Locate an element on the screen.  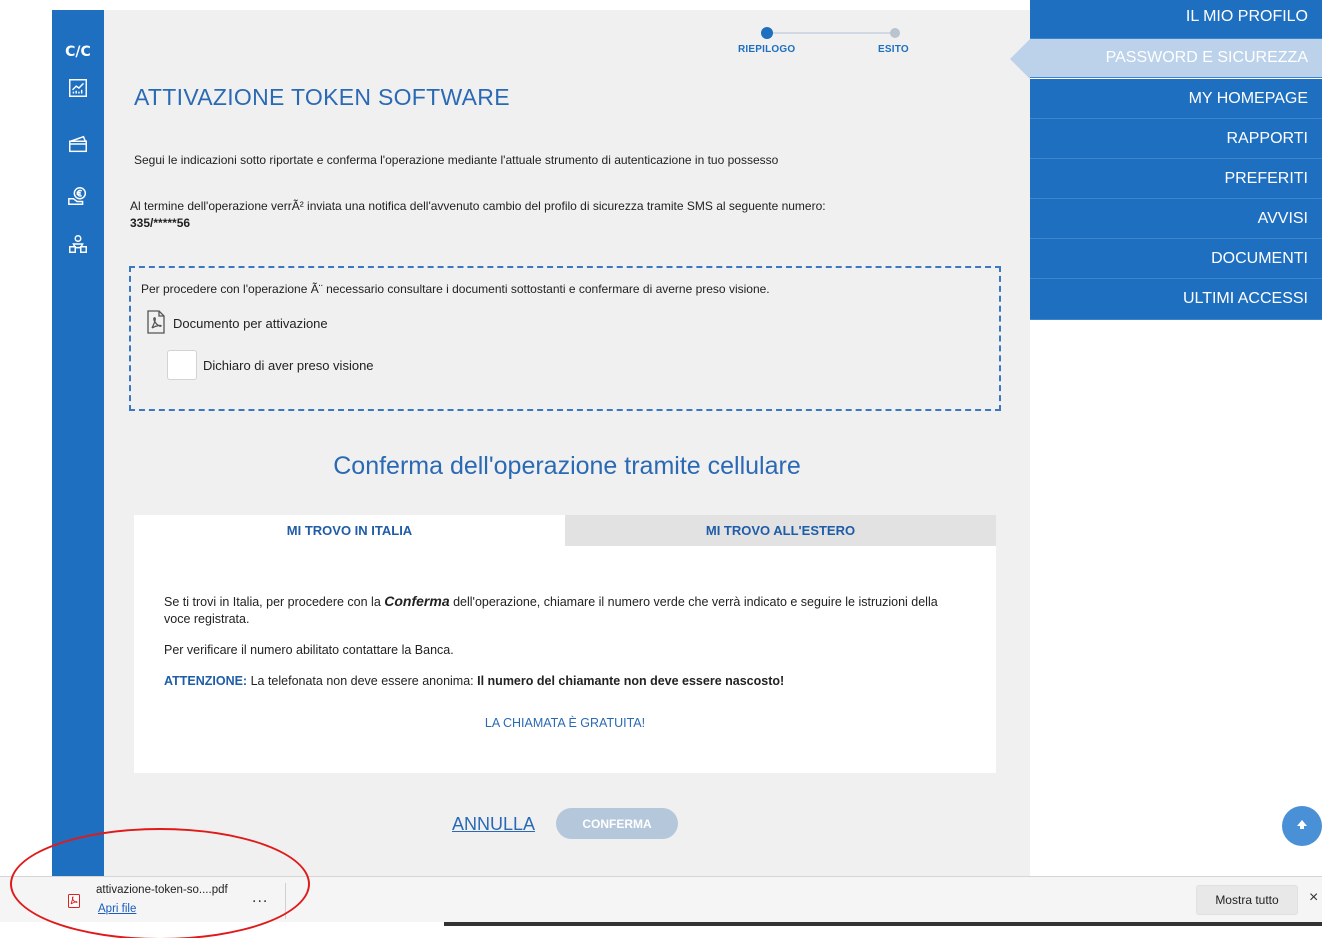
card-icon is located at coordinates (78, 146).